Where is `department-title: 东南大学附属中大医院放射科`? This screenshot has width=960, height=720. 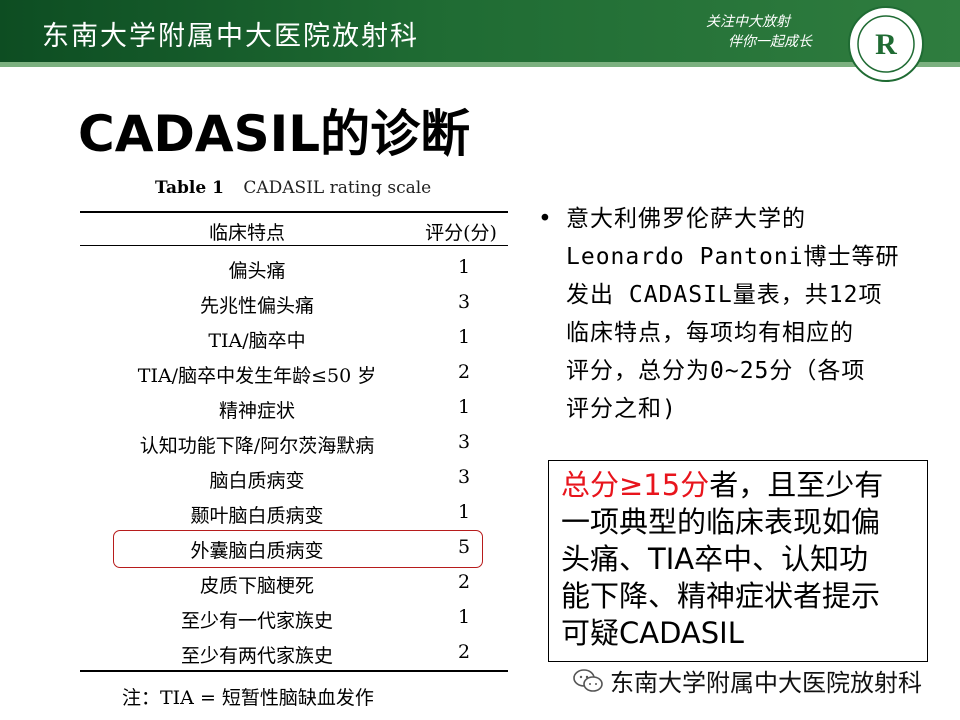 department-title: 东南大学附属中大医院放射科 is located at coordinates (230, 36).